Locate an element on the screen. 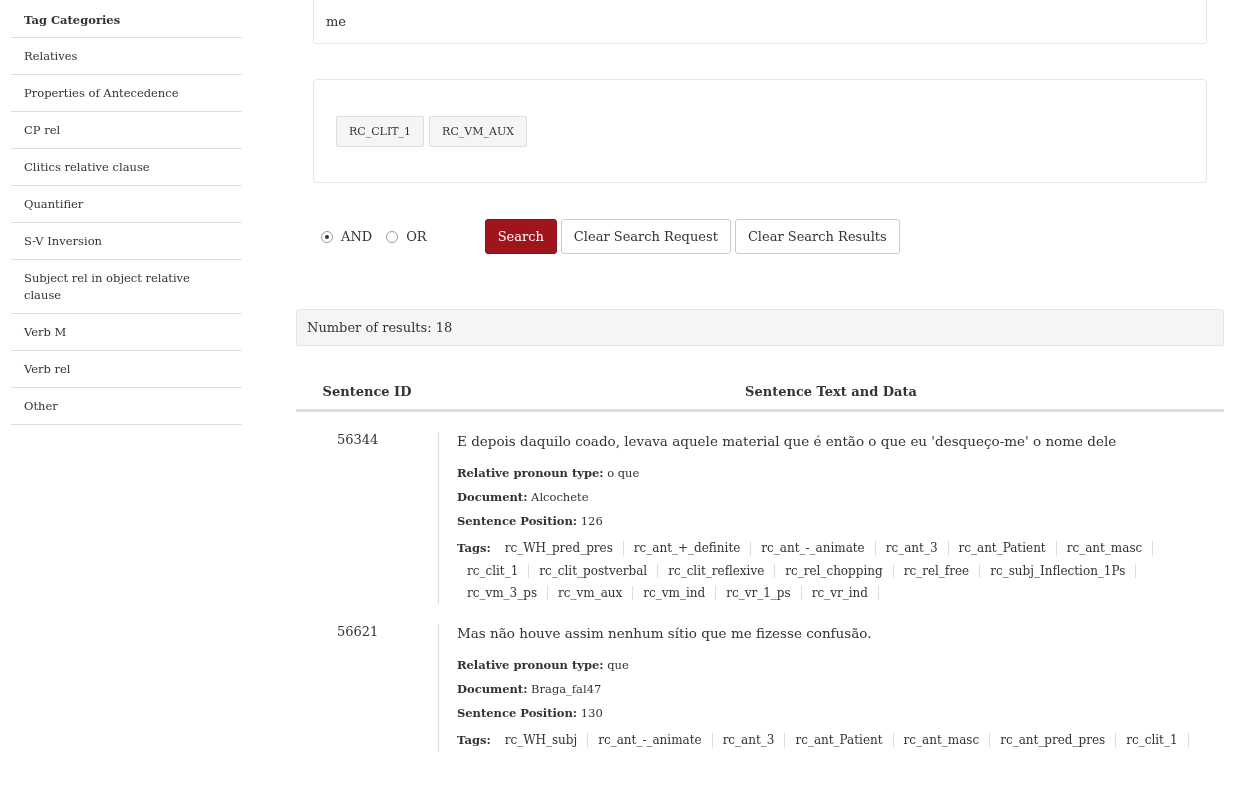 The height and width of the screenshot is (787, 1240). tag-link: rc_subj_Inflection_1Ps is located at coordinates (1058, 571).